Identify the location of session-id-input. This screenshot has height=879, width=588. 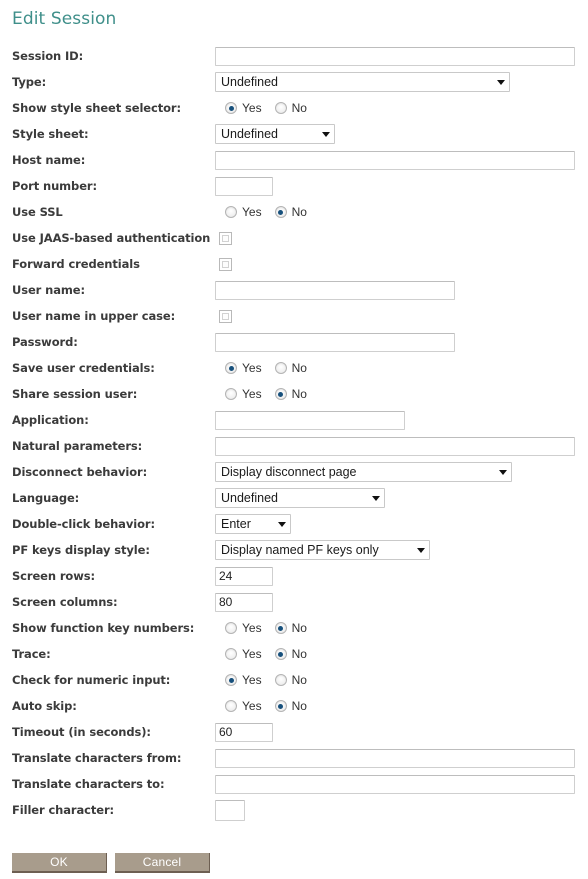
(395, 56).